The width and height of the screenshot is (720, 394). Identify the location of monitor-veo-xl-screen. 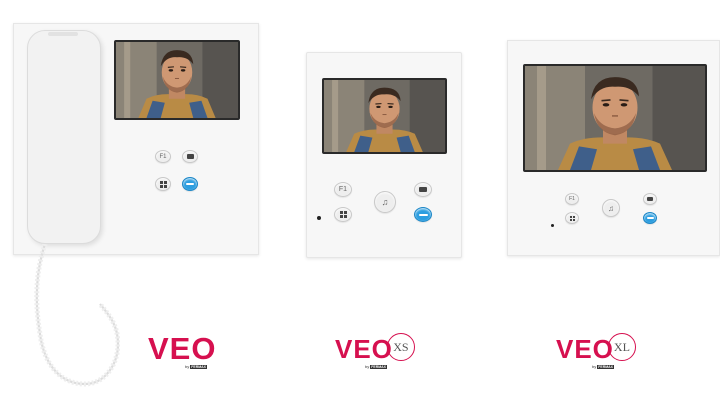
(615, 118).